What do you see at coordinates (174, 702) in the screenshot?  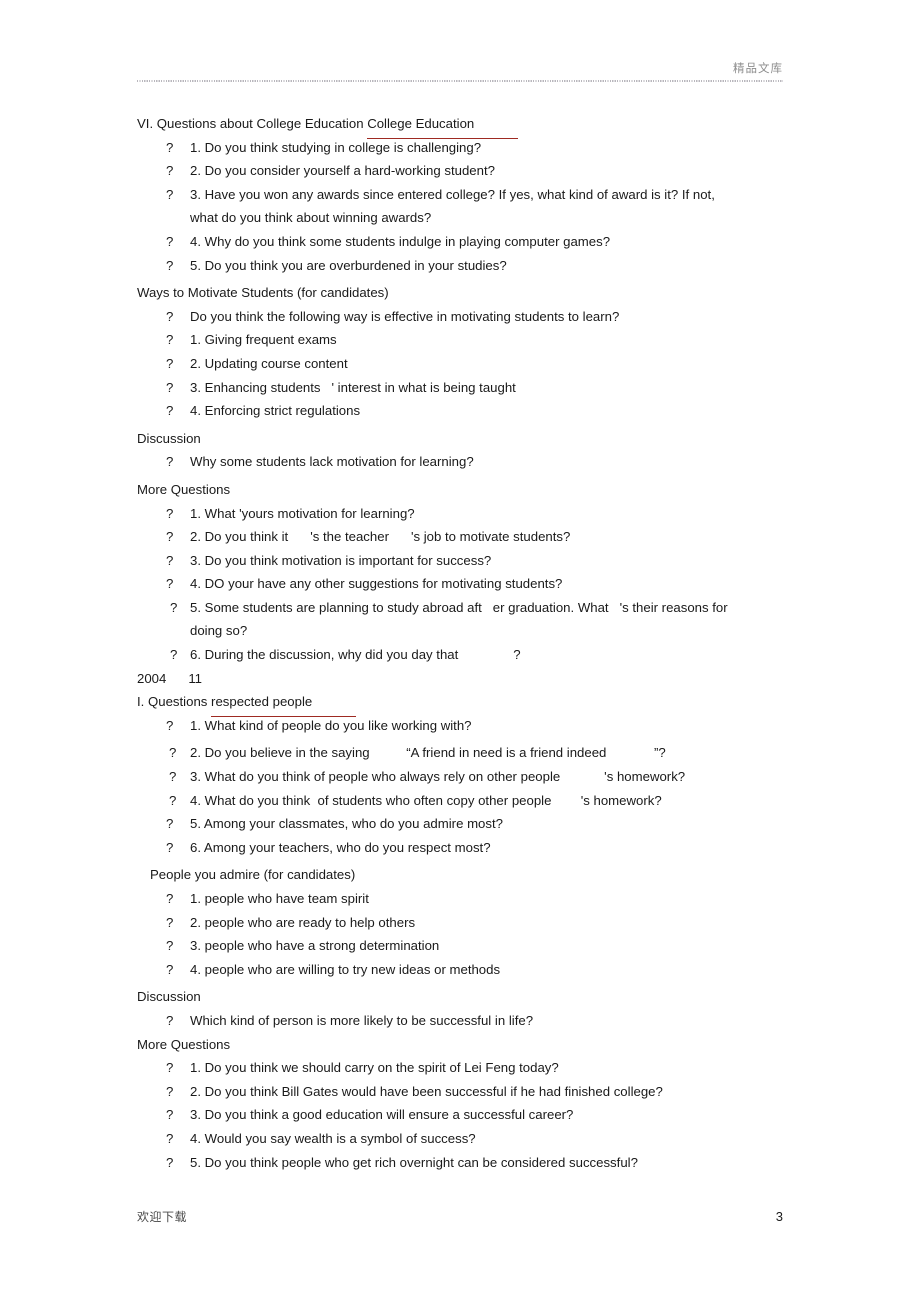 I see `section-heading-prefix: I. Questions` at bounding box center [174, 702].